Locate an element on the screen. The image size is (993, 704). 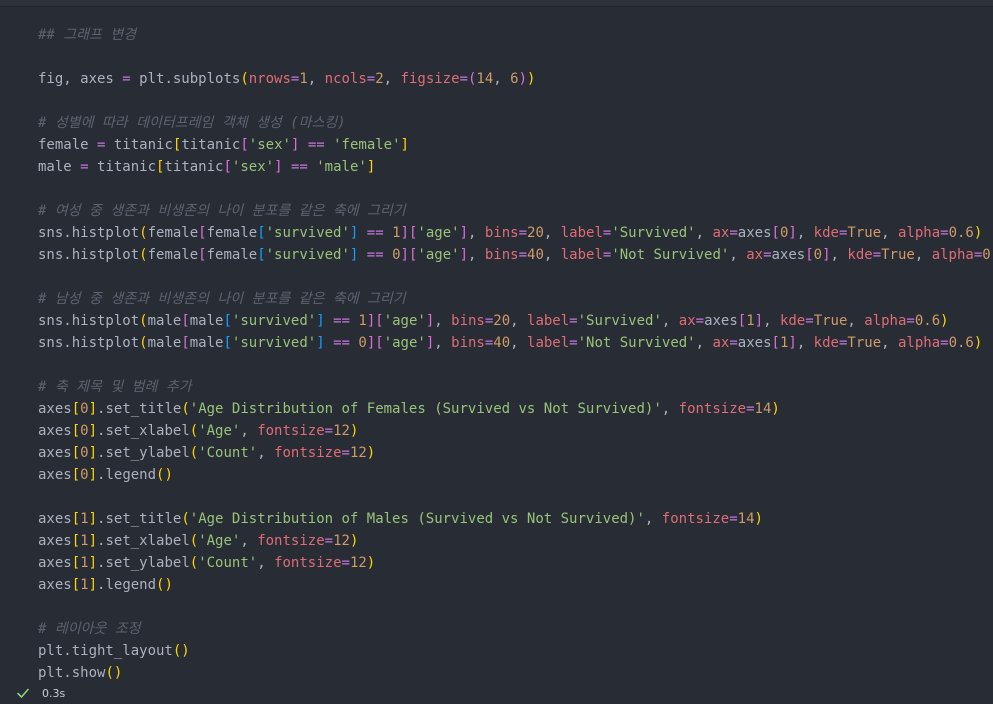
code-token: () is located at coordinates (181, 651).